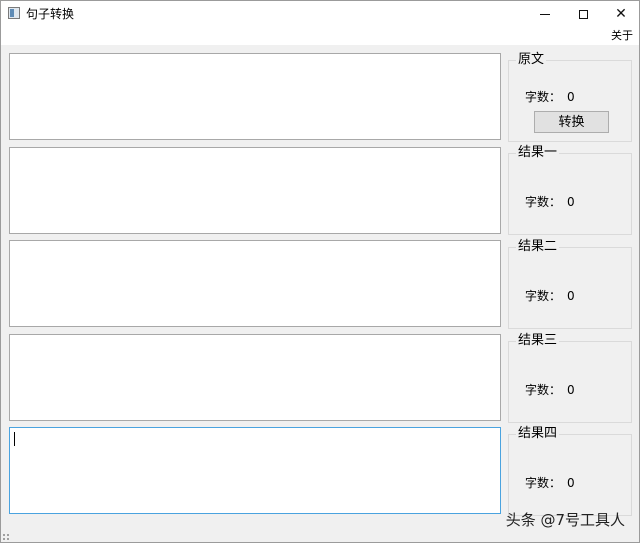  I want to click on result-3-count-label: 字数：, so click(543, 390).